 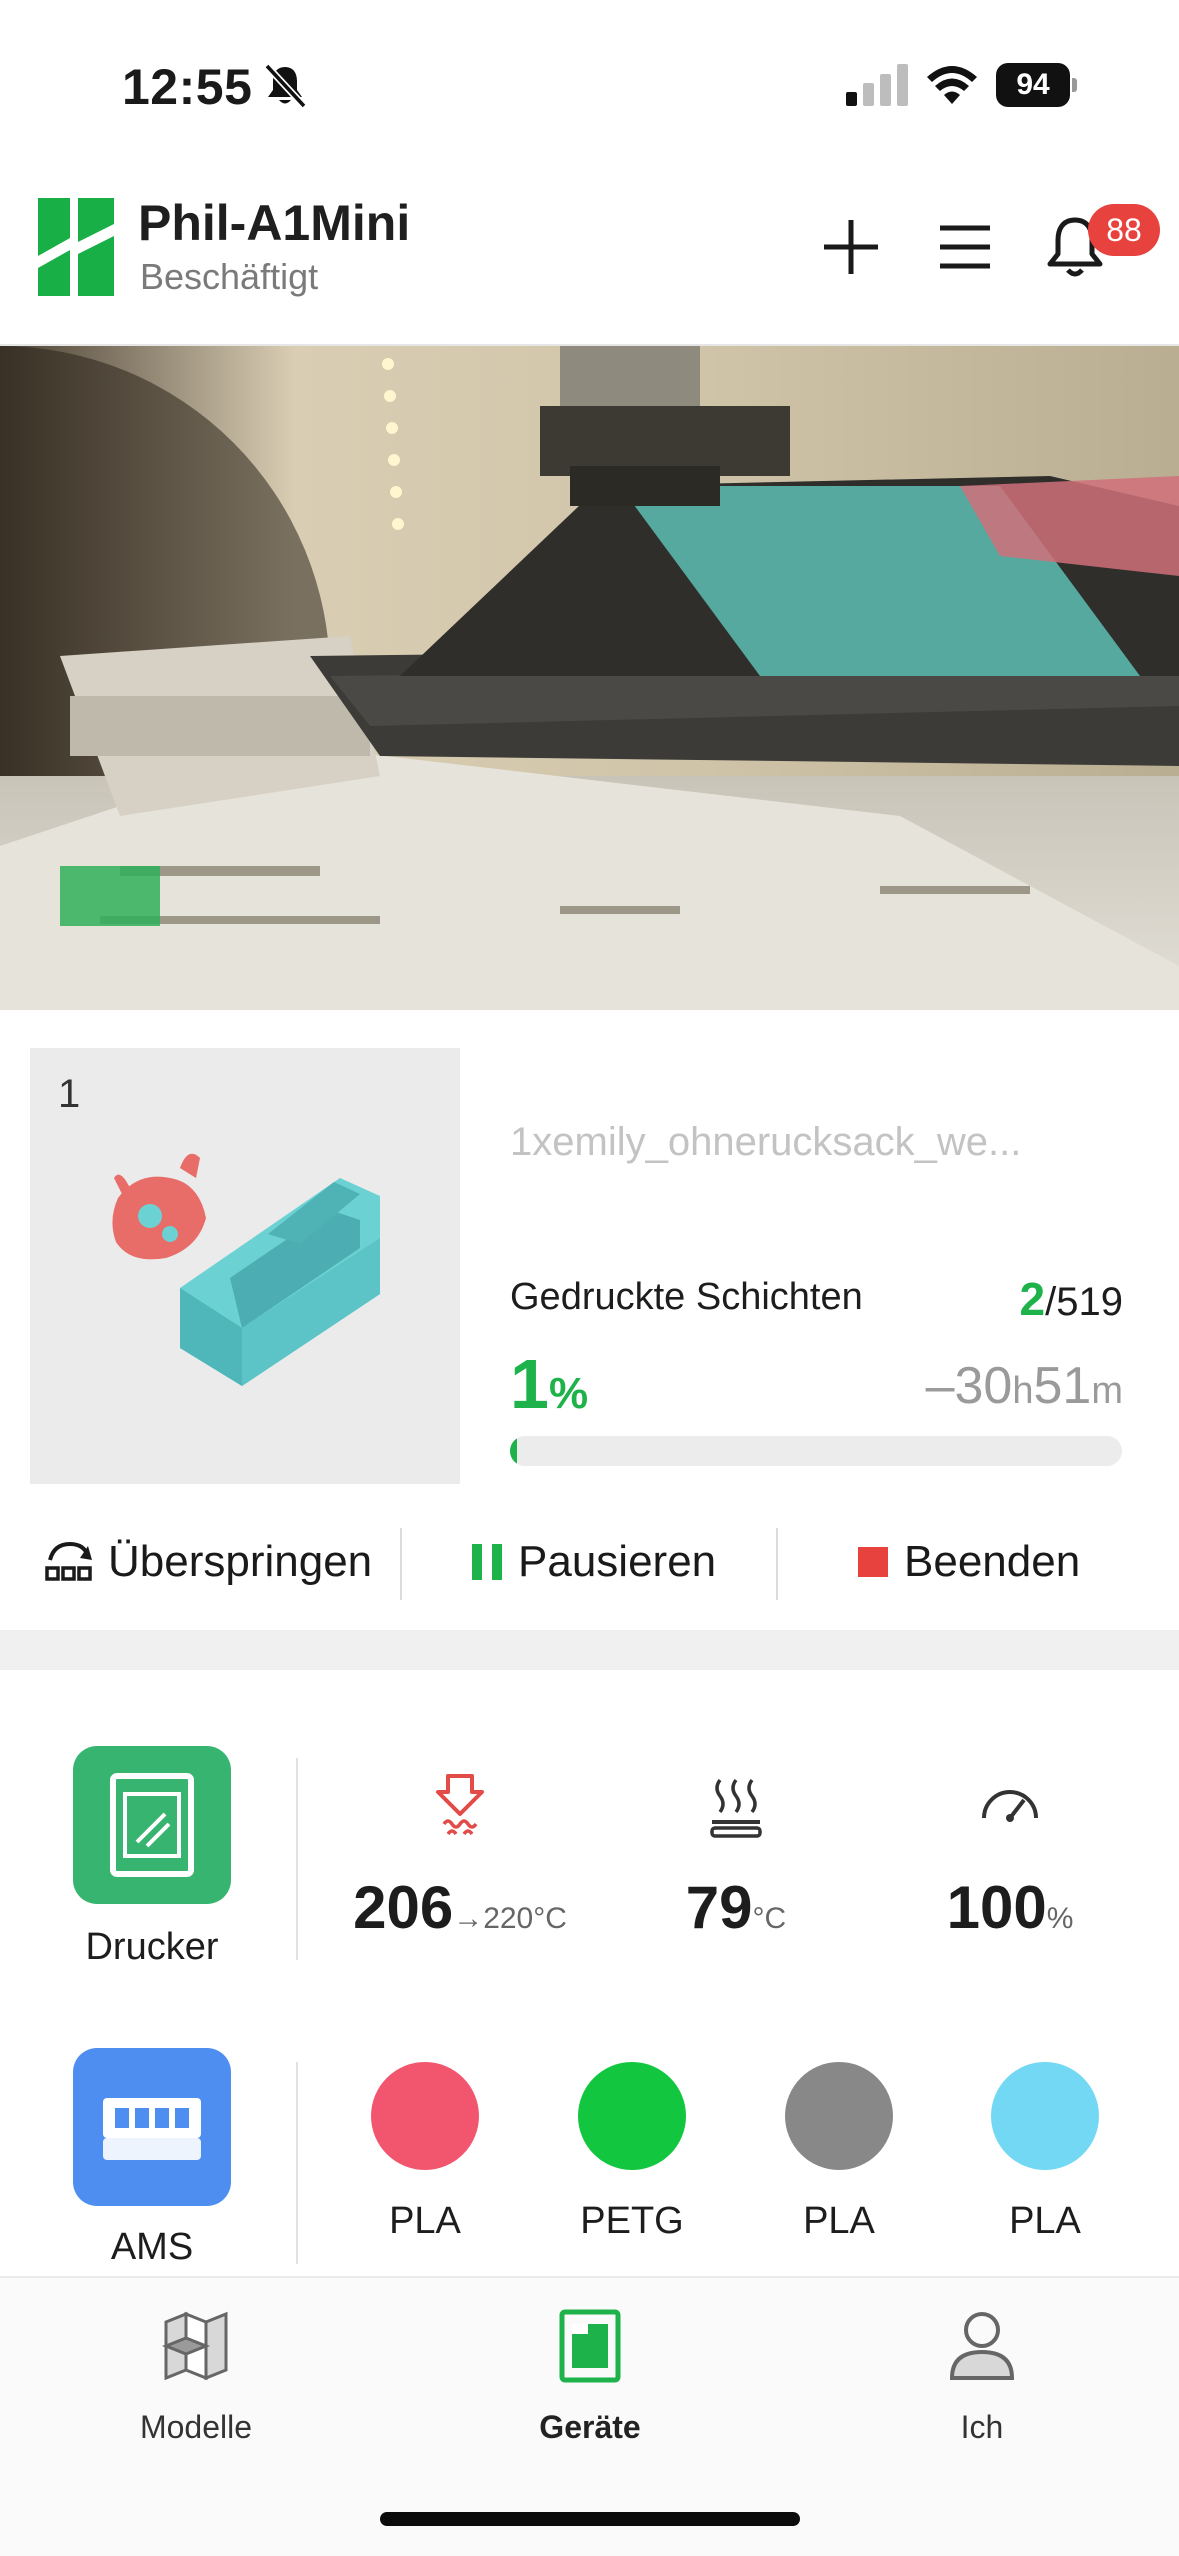 What do you see at coordinates (568, 1393) in the screenshot?
I see `progress-unit: %` at bounding box center [568, 1393].